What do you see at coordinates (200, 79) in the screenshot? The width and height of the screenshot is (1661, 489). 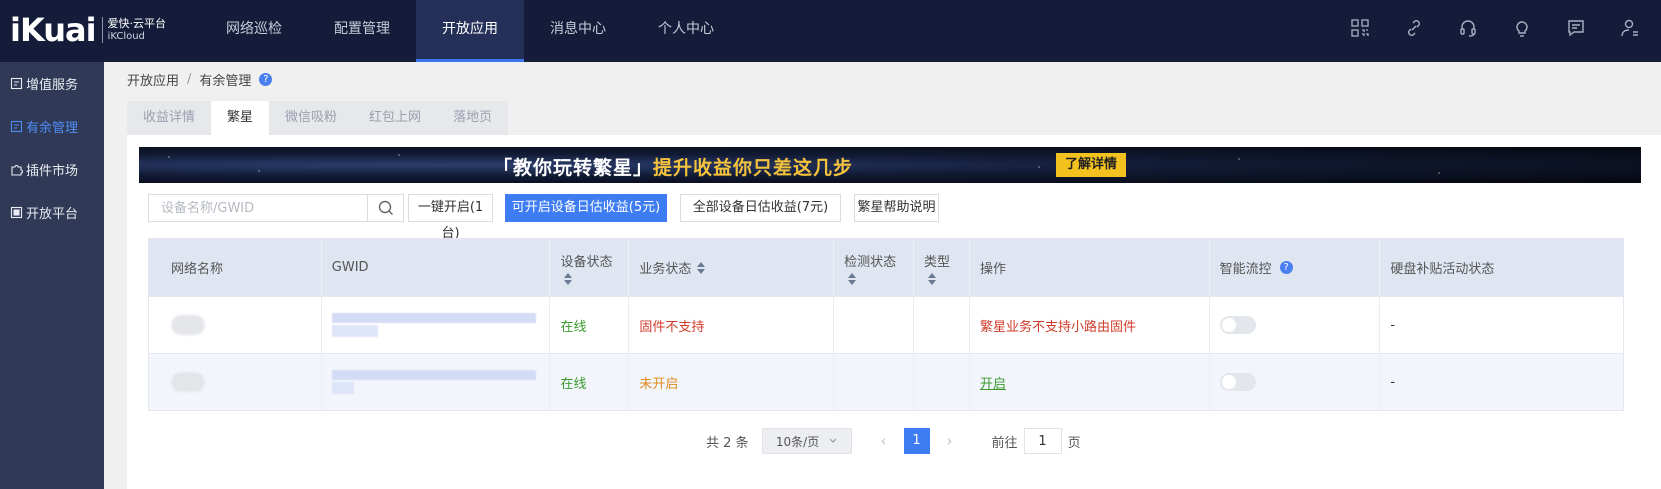 I see `breadcrumb: 开放应用 / 有余管理 ?` at bounding box center [200, 79].